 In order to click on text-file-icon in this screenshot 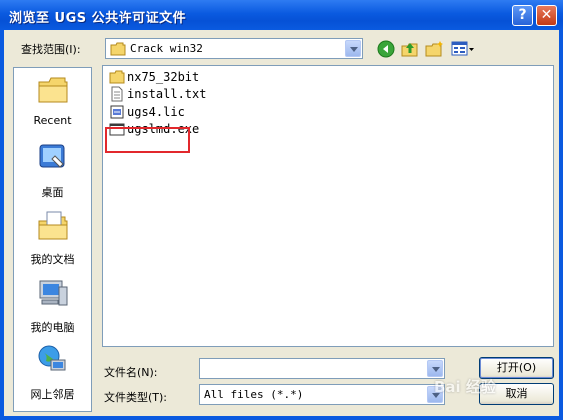, I will do `click(117, 94)`.